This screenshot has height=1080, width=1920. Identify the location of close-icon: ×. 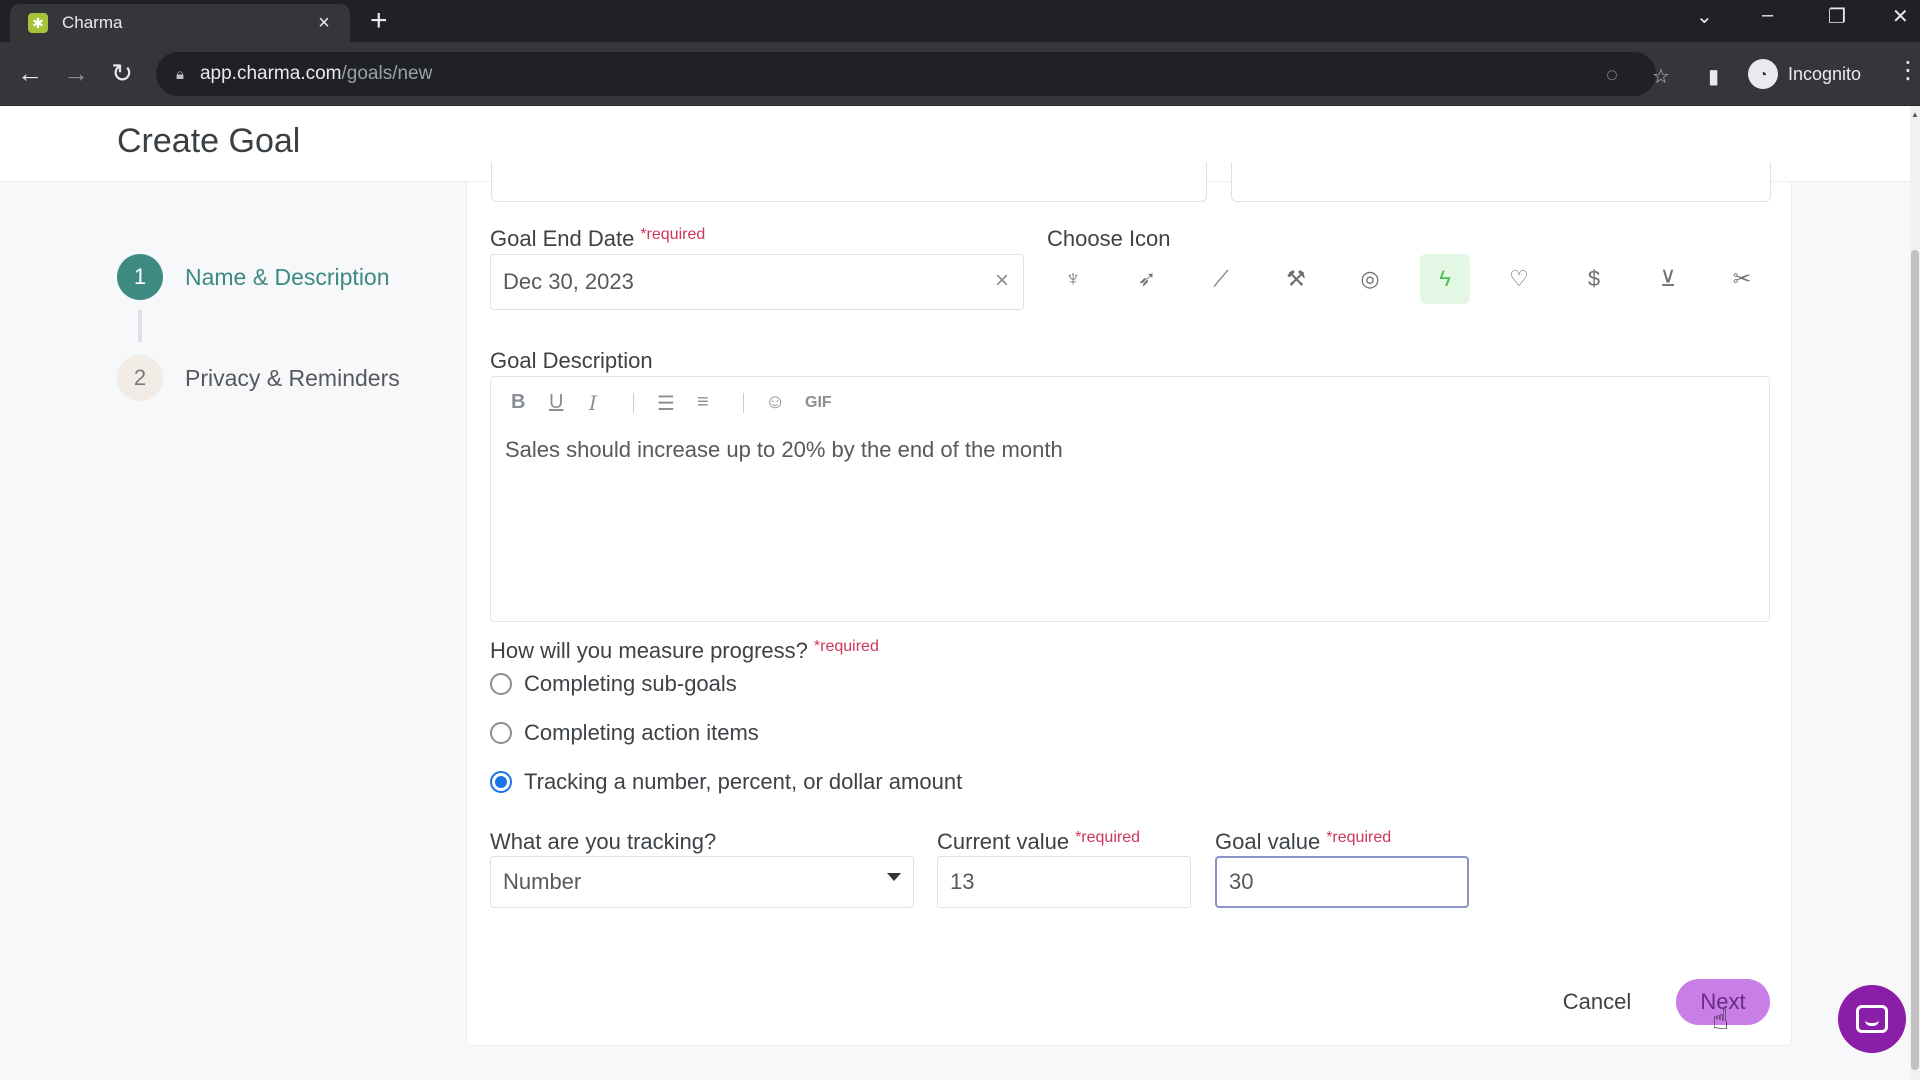
(324, 23).